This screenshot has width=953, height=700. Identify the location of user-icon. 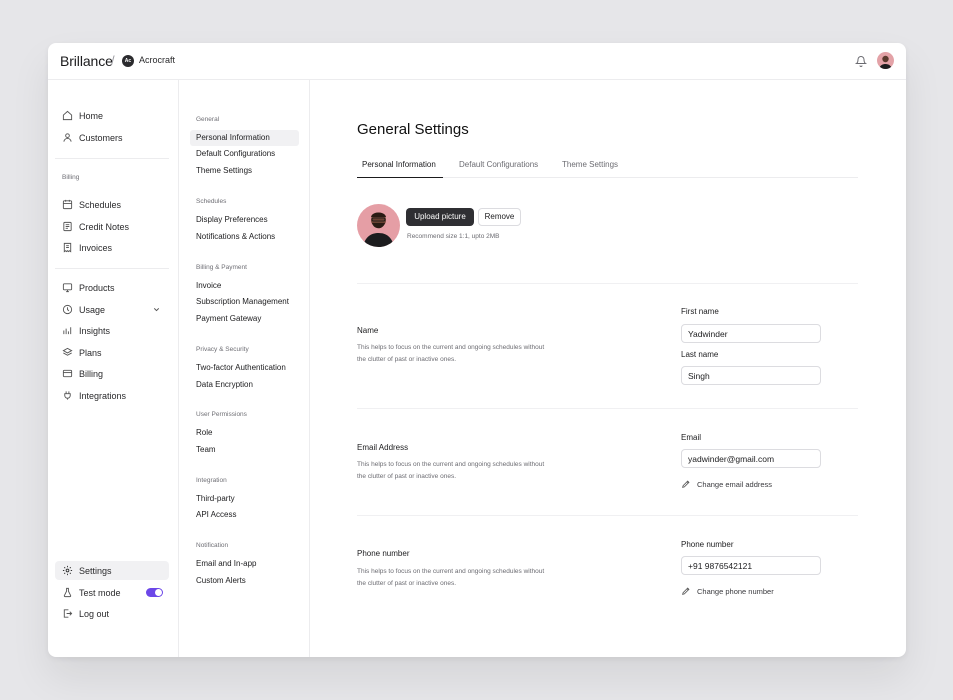
(67, 137).